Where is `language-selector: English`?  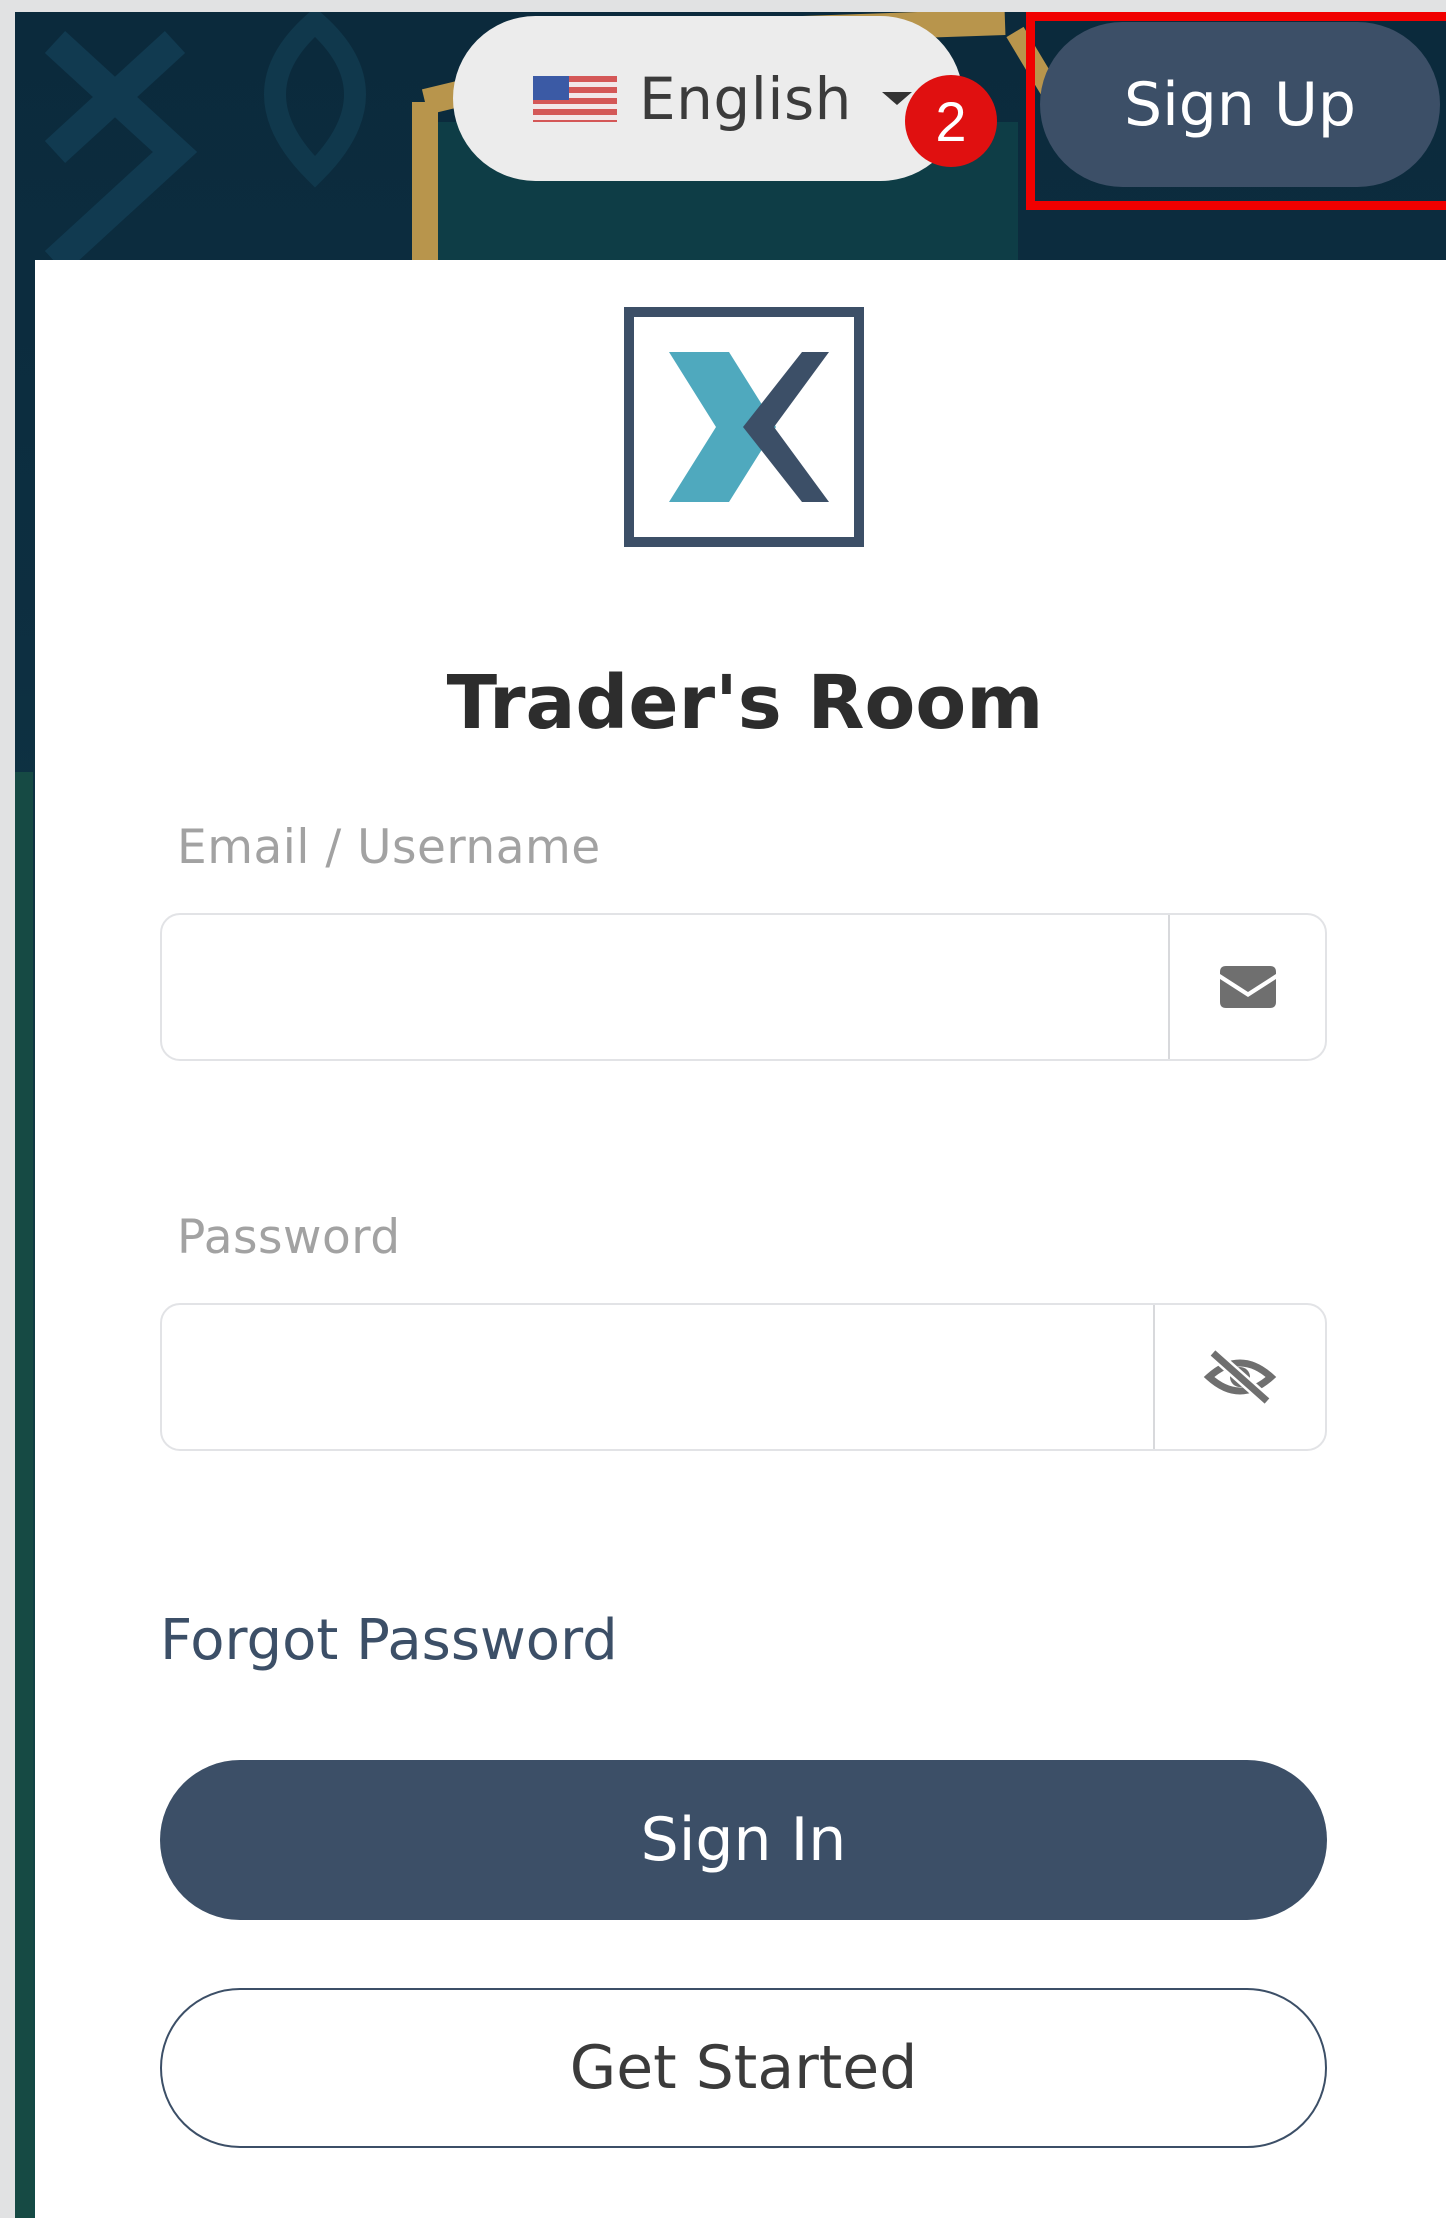
language-selector: English is located at coordinates (708, 98).